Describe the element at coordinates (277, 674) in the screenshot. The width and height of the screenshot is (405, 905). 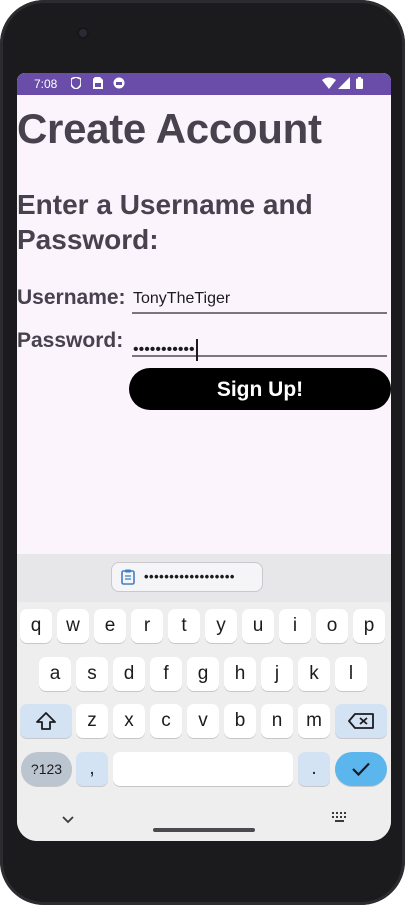
I see `key-j: j` at that location.